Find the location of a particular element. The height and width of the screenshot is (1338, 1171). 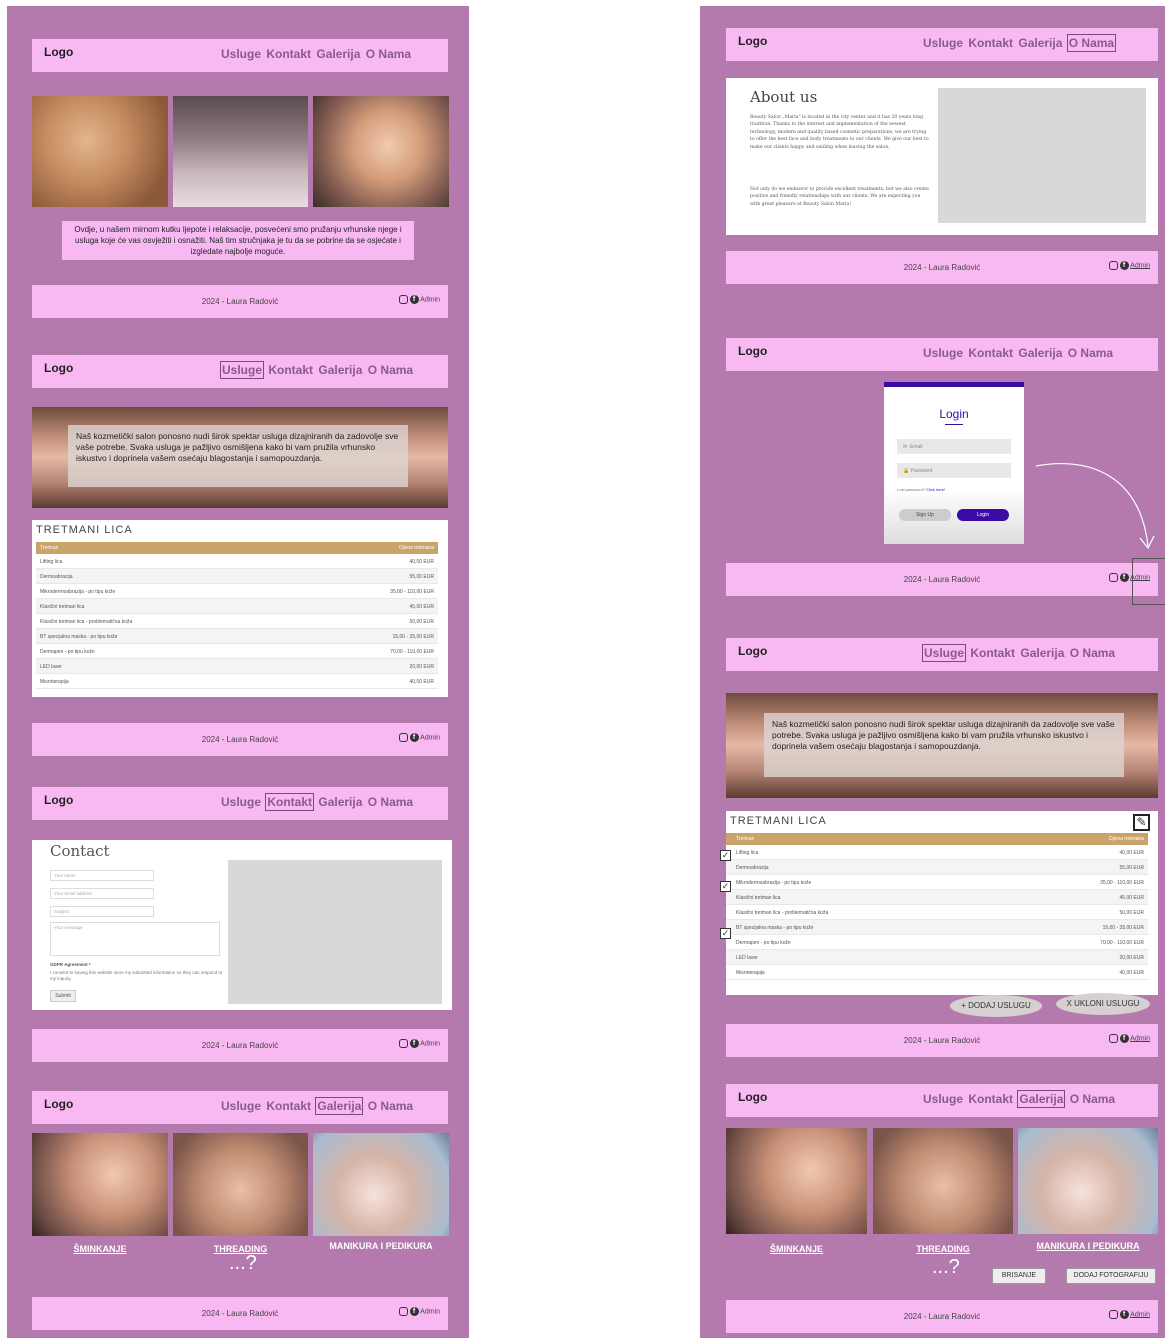

password-input: 🔒 Password is located at coordinates (954, 470).